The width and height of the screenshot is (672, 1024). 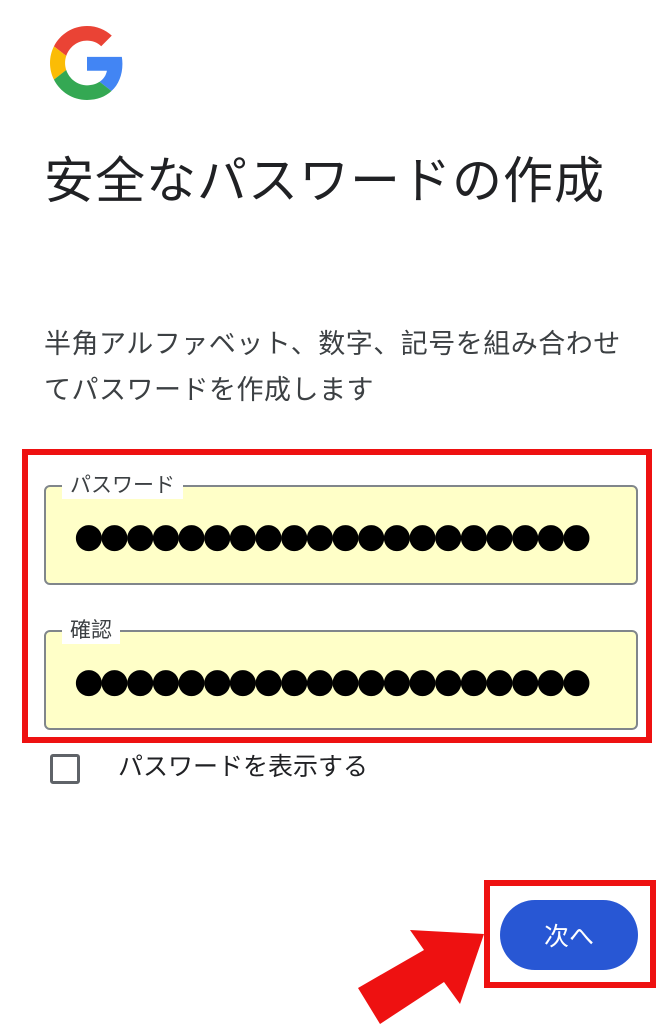 I want to click on confirm-password-field: 確認 ●●●●●●●●●●●●●●●●●●●●, so click(x=341, y=673).